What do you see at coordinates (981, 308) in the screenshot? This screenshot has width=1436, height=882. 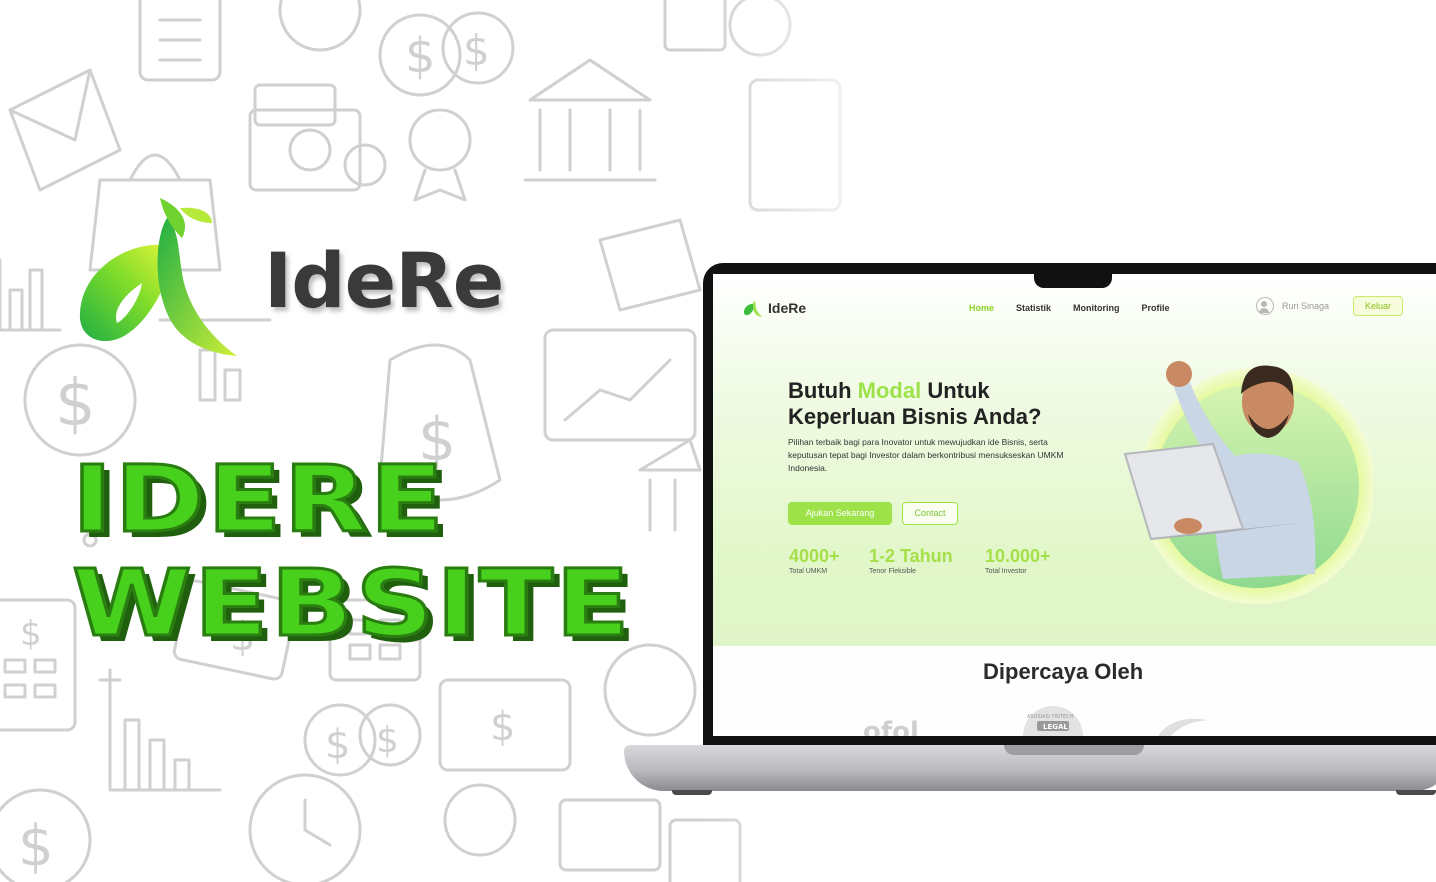 I see `nav-link-home: Home` at bounding box center [981, 308].